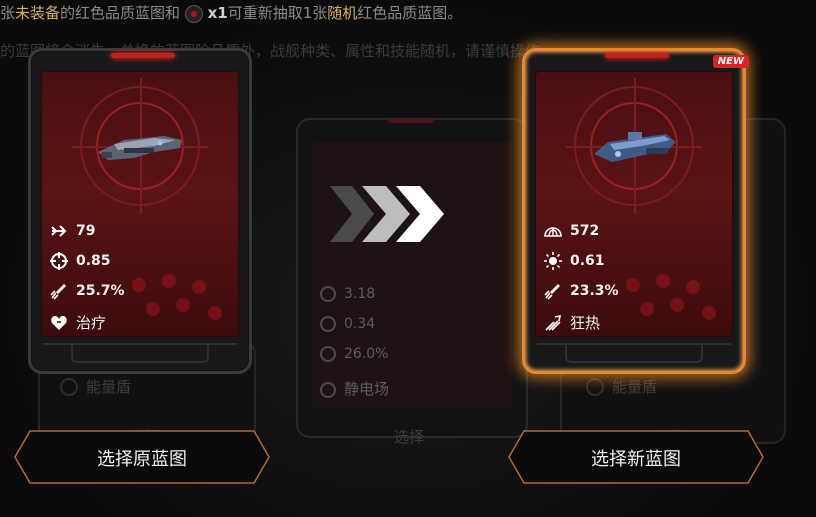  Describe the element at coordinates (328, 294) in the screenshot. I see `radar-icon` at that location.